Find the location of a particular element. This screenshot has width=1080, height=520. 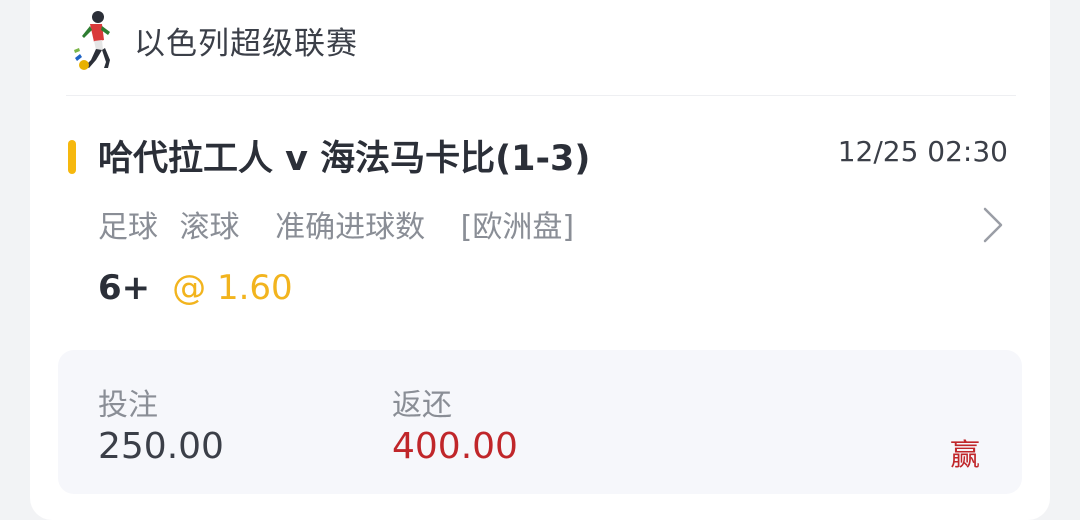

return-label: 返还 is located at coordinates (422, 405).